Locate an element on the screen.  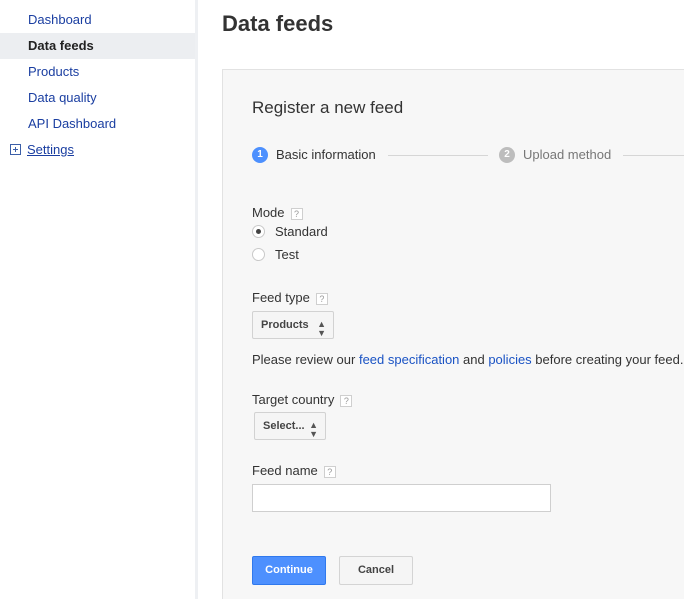
step-1-label: Basic information is located at coordinates (326, 154).